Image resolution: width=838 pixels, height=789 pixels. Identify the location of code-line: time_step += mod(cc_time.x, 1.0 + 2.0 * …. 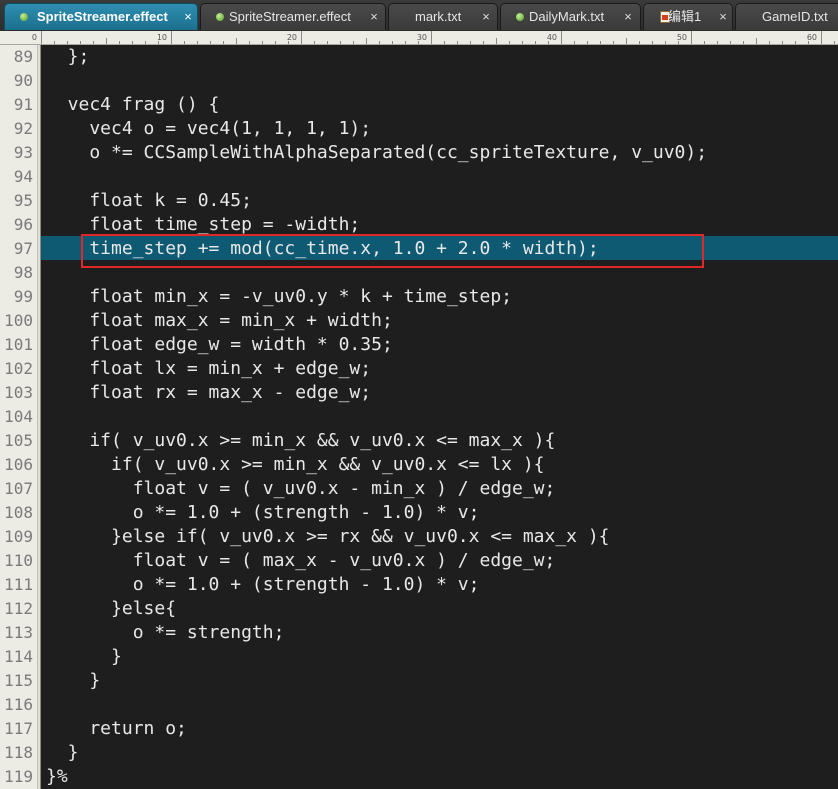
(440, 249).